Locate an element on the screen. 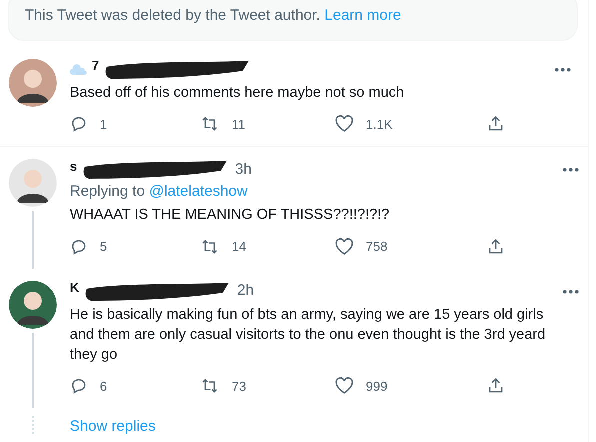 This screenshot has height=442, width=596. tweet-text: WHAAAT IS THE MEANING OF THISSS??!!?!?!? is located at coordinates (230, 215).